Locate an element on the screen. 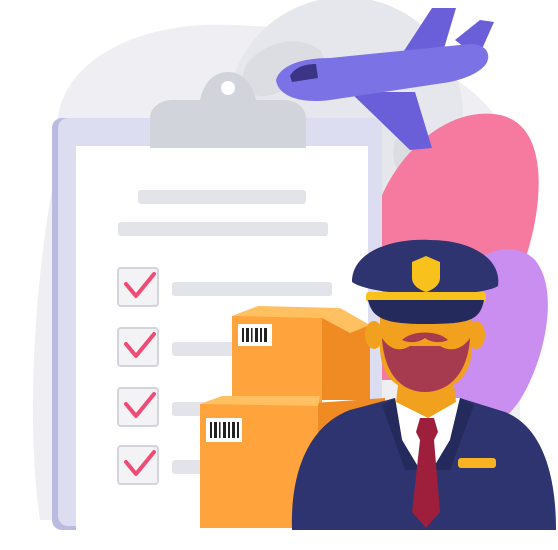 This screenshot has height=550, width=558. cap-badge-icon is located at coordinates (426, 274).